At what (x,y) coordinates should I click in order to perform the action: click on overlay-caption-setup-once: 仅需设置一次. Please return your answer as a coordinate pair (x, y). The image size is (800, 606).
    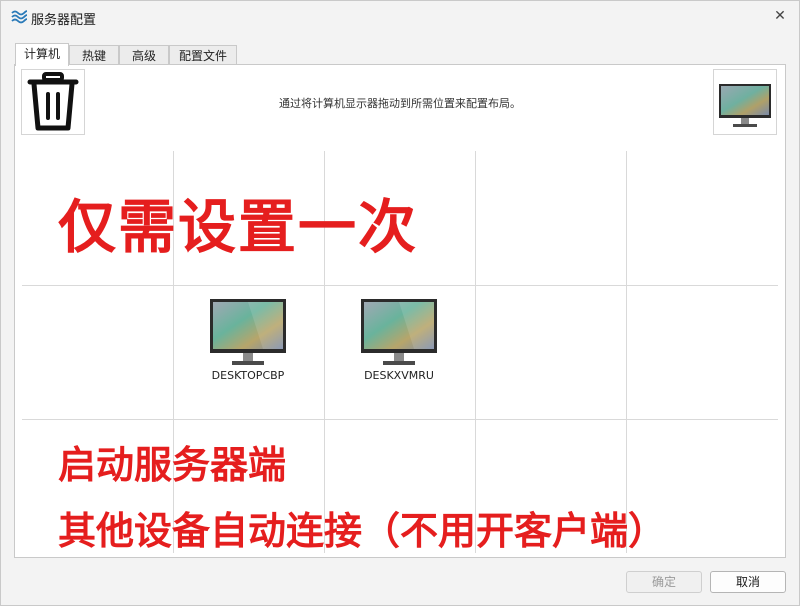
    Looking at the image, I should click on (238, 227).